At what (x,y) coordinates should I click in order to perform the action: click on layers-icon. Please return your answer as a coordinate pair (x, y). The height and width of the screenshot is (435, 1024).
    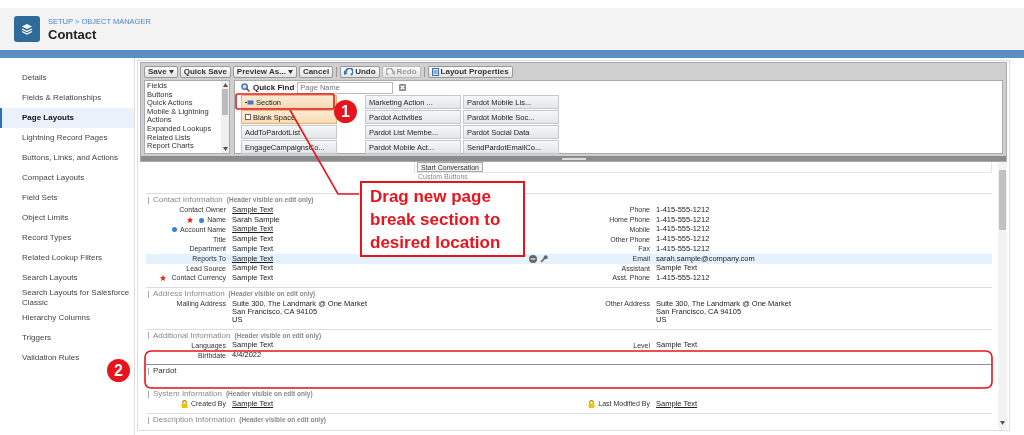
    Looking at the image, I should click on (27, 29).